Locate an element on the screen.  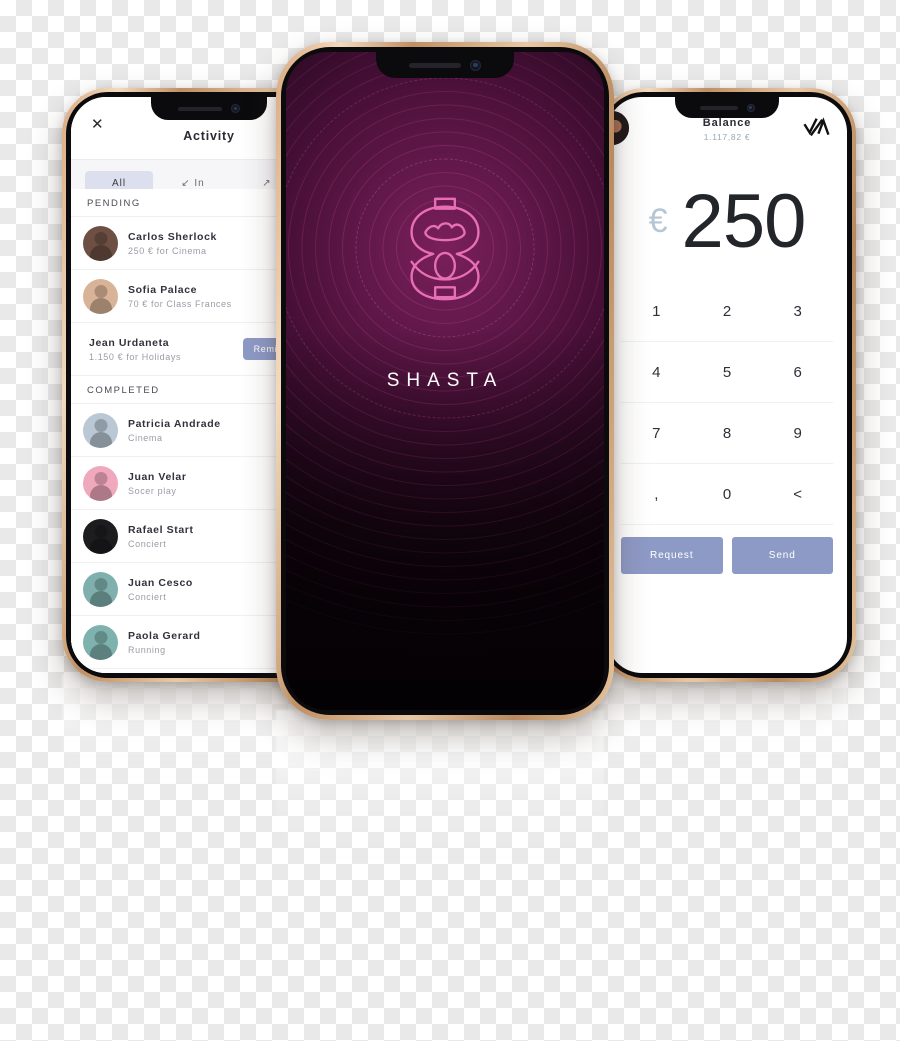
key-0: 0 is located at coordinates (727, 494).